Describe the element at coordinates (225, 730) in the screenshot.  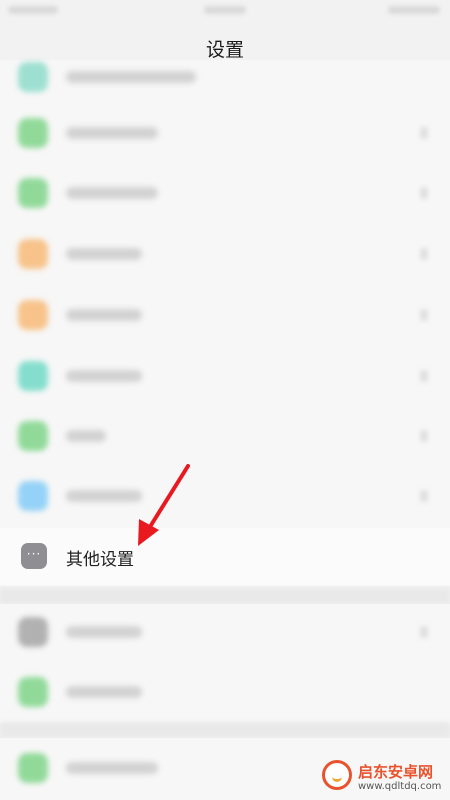
I see `section-divider` at that location.